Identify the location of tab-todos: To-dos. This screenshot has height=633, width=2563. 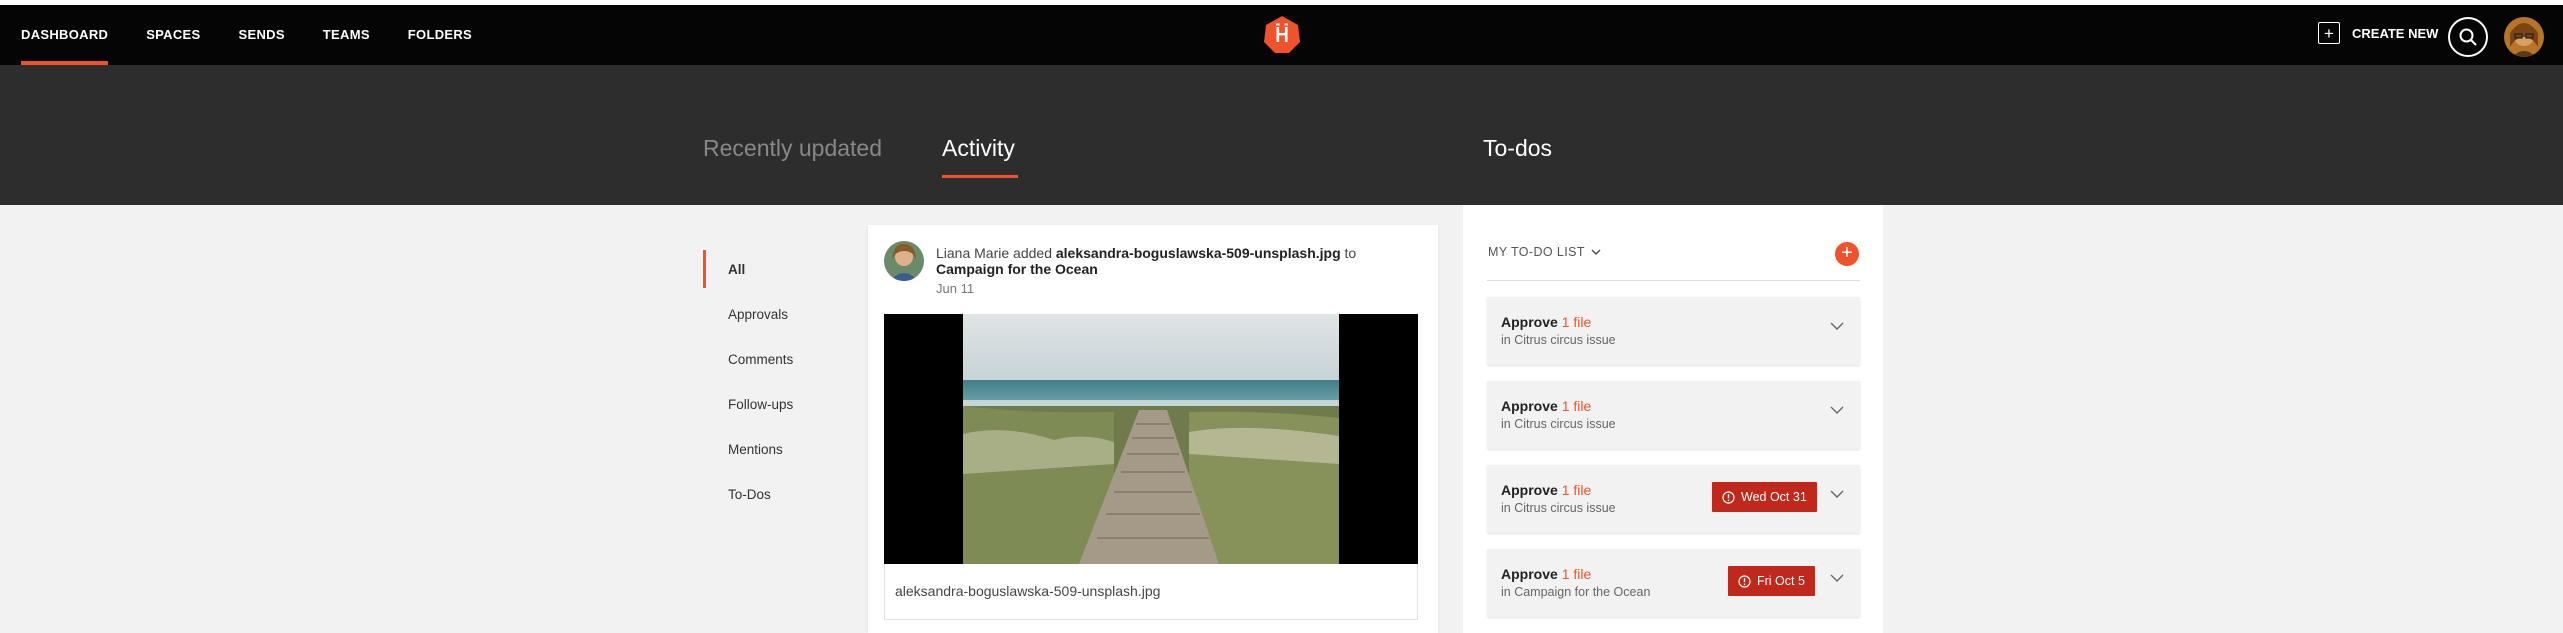
(1517, 148).